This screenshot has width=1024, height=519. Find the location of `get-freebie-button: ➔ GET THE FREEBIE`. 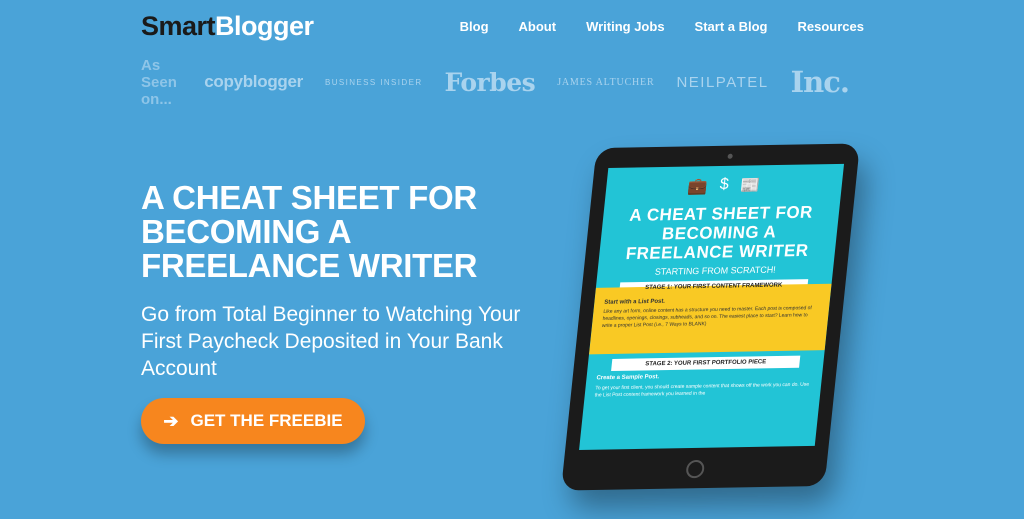

get-freebie-button: ➔ GET THE FREEBIE is located at coordinates (253, 421).